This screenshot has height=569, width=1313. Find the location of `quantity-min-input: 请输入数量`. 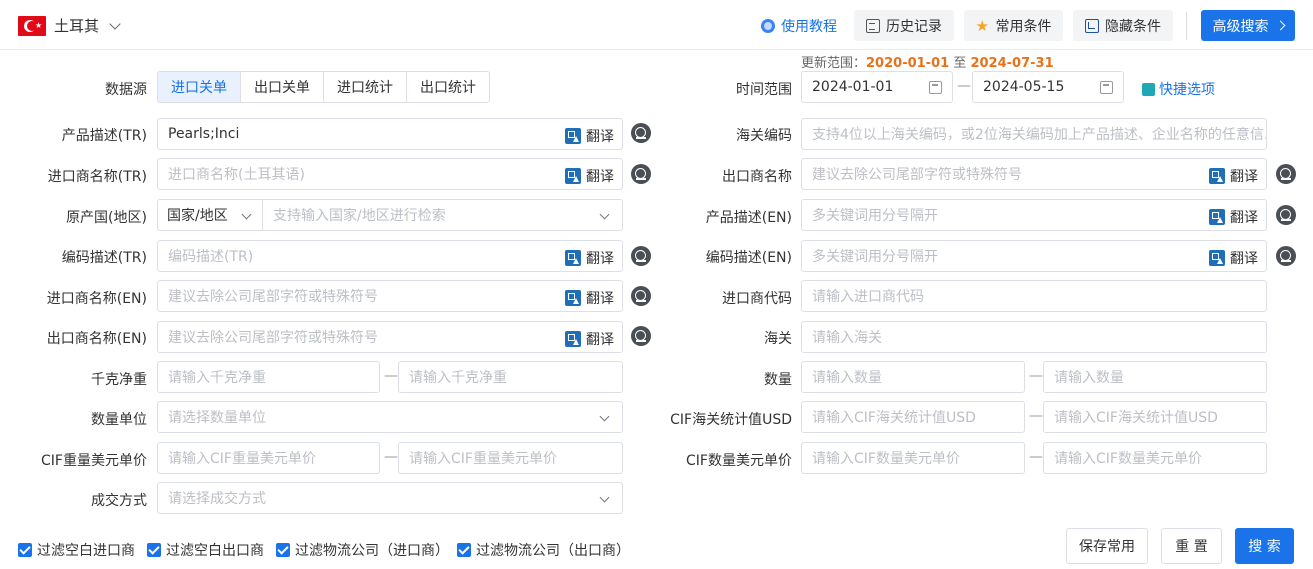

quantity-min-input: 请输入数量 is located at coordinates (913, 377).